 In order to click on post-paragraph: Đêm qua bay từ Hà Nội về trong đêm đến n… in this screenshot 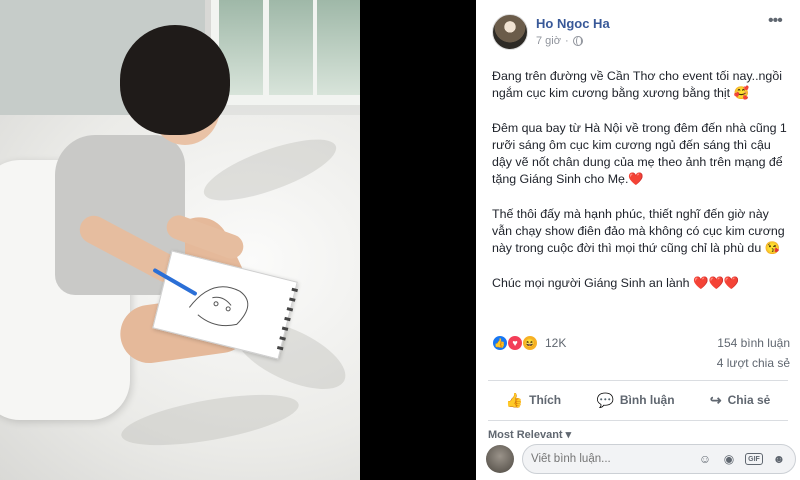, I will do `click(639, 153)`.